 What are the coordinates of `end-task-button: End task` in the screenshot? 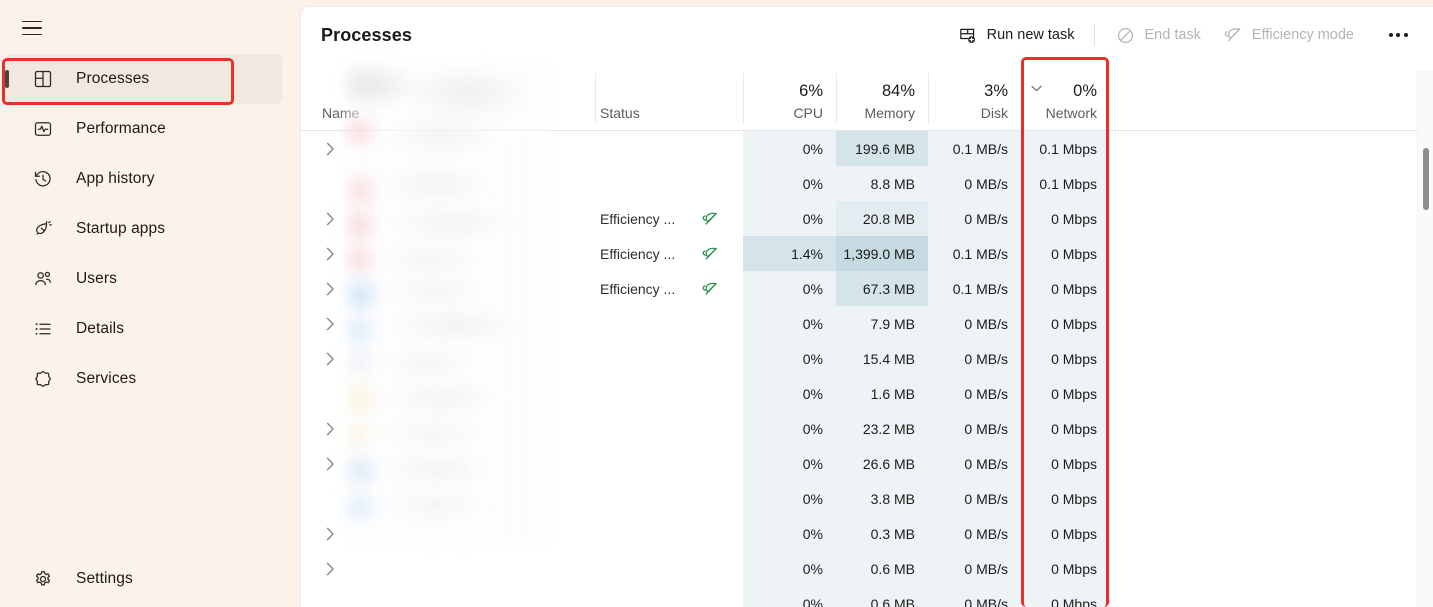 It's located at (1157, 35).